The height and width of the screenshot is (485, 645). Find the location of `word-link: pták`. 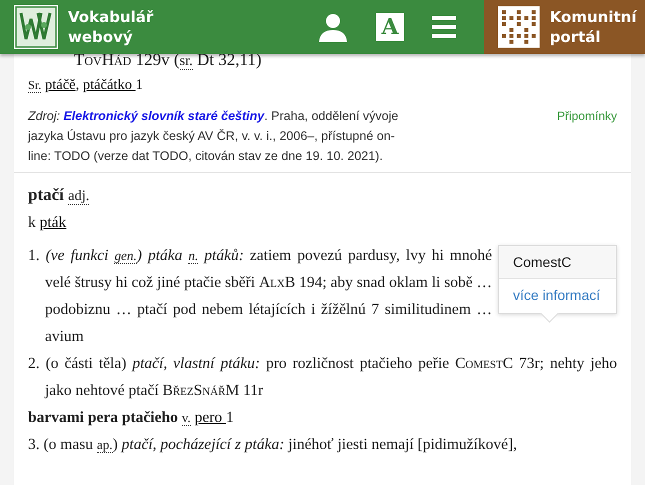

word-link: pták is located at coordinates (53, 222).